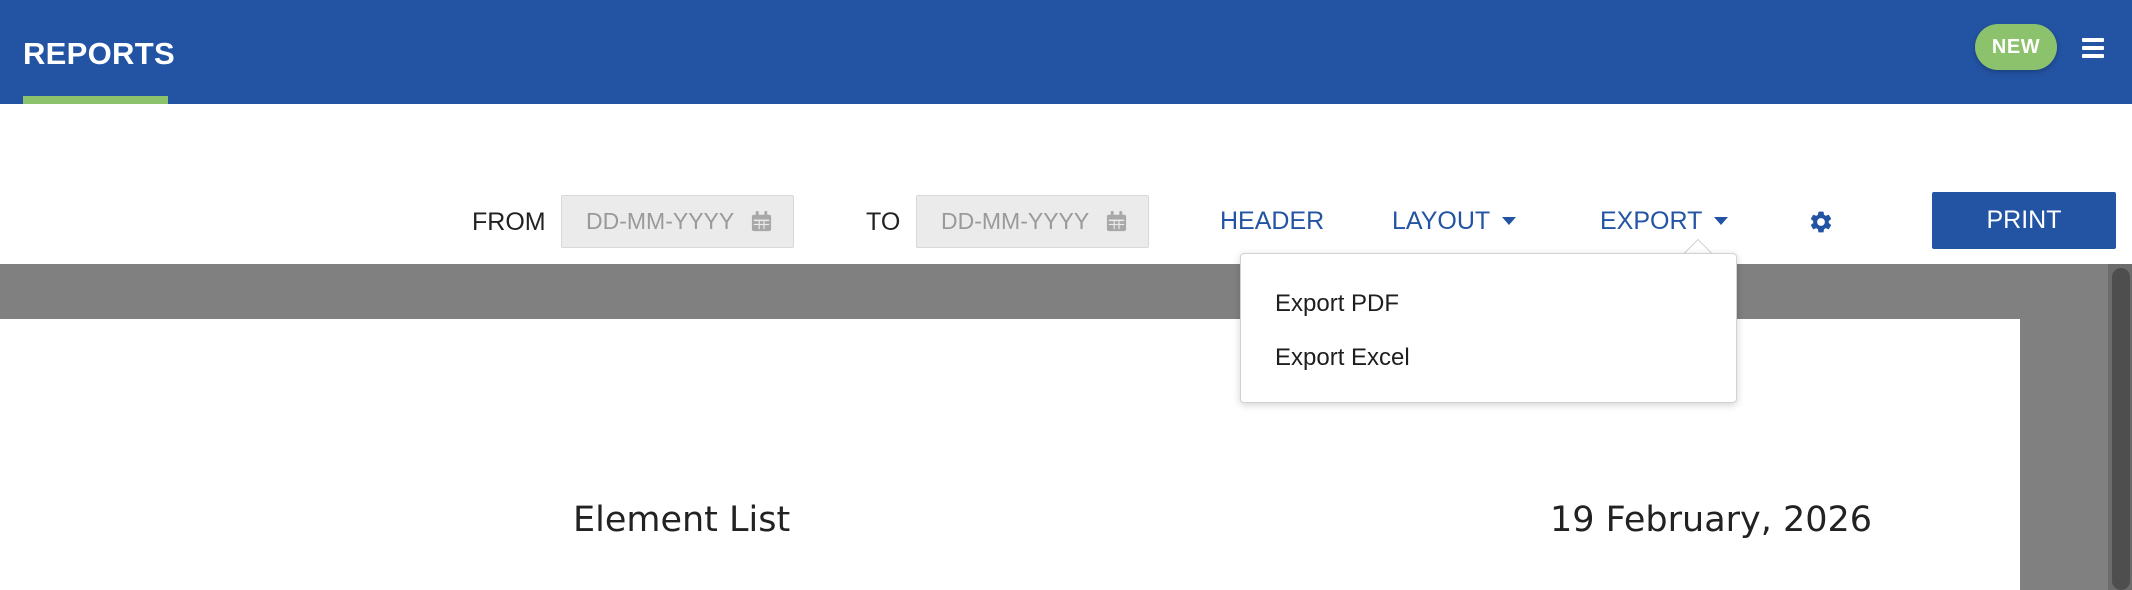 This screenshot has width=2132, height=590. I want to click on export-dropdown-label: EXPORT, so click(1651, 221).